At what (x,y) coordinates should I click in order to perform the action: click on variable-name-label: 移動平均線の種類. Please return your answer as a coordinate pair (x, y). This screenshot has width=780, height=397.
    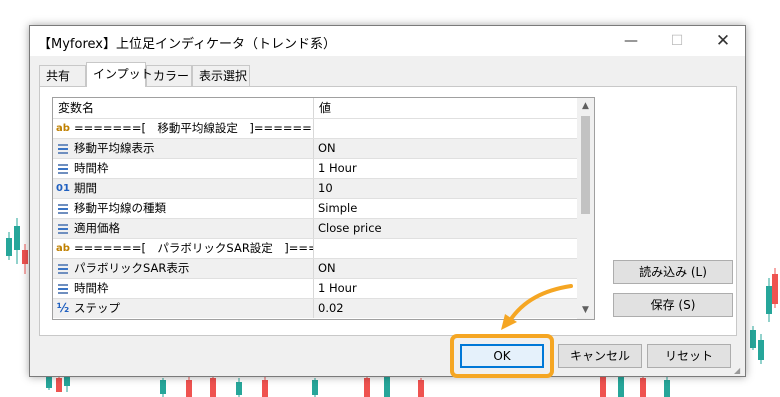
    Looking at the image, I should click on (120, 208).